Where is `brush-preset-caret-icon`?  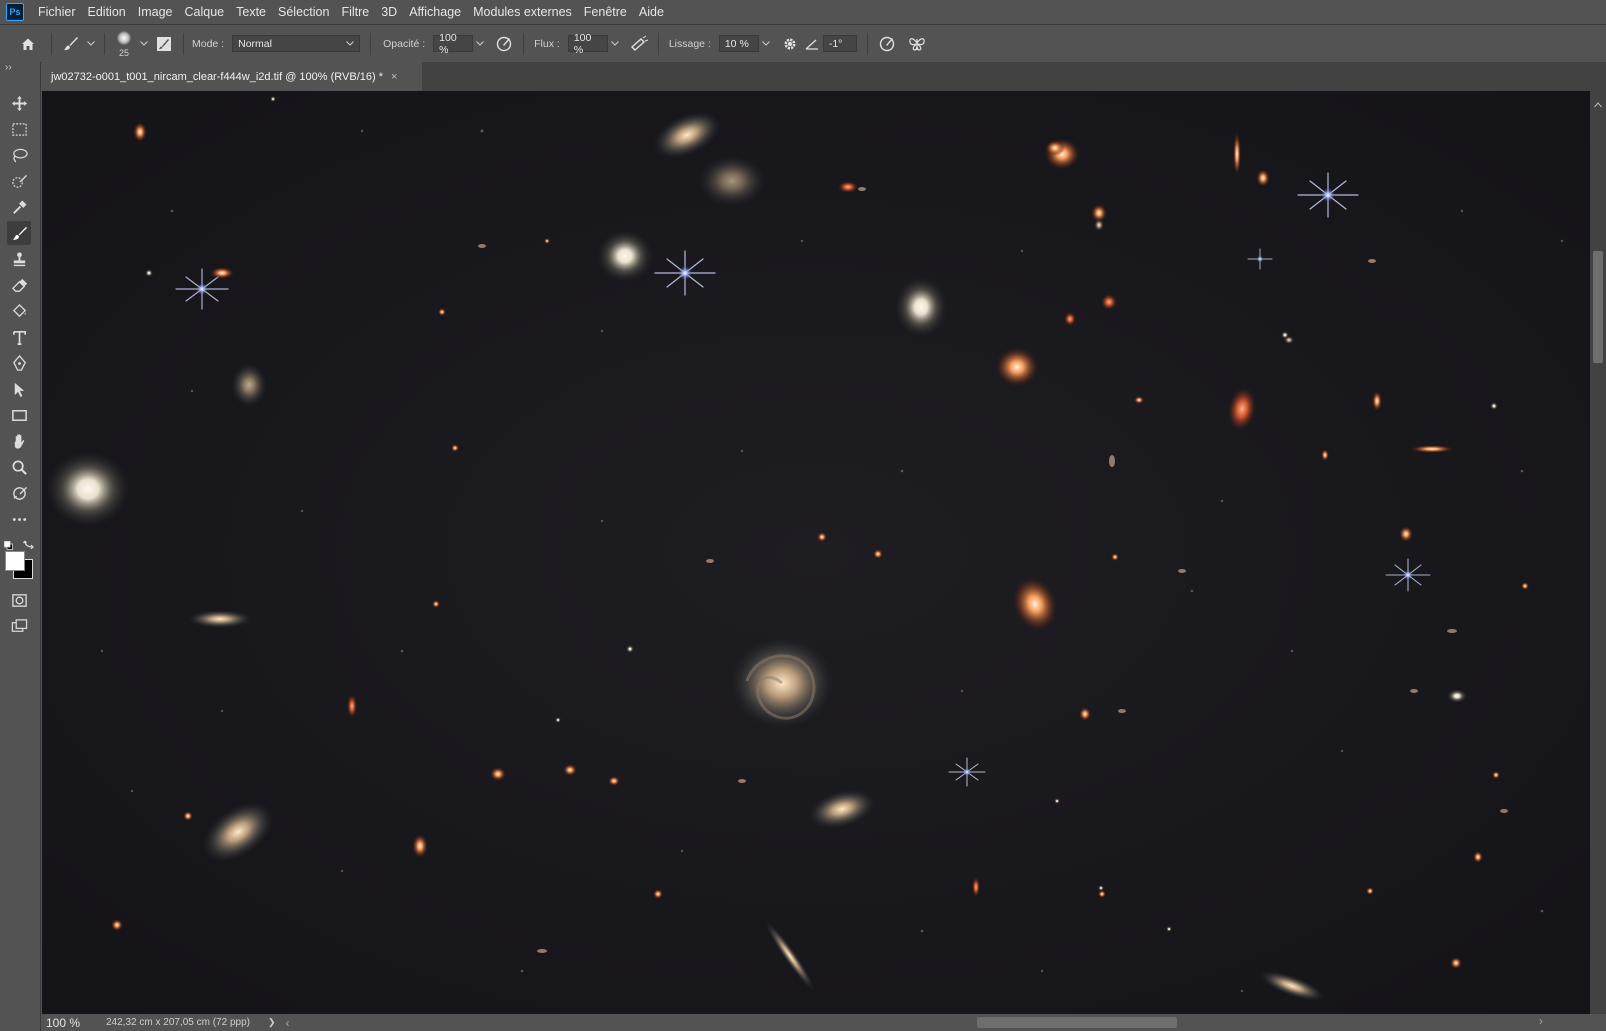 brush-preset-caret-icon is located at coordinates (91, 43).